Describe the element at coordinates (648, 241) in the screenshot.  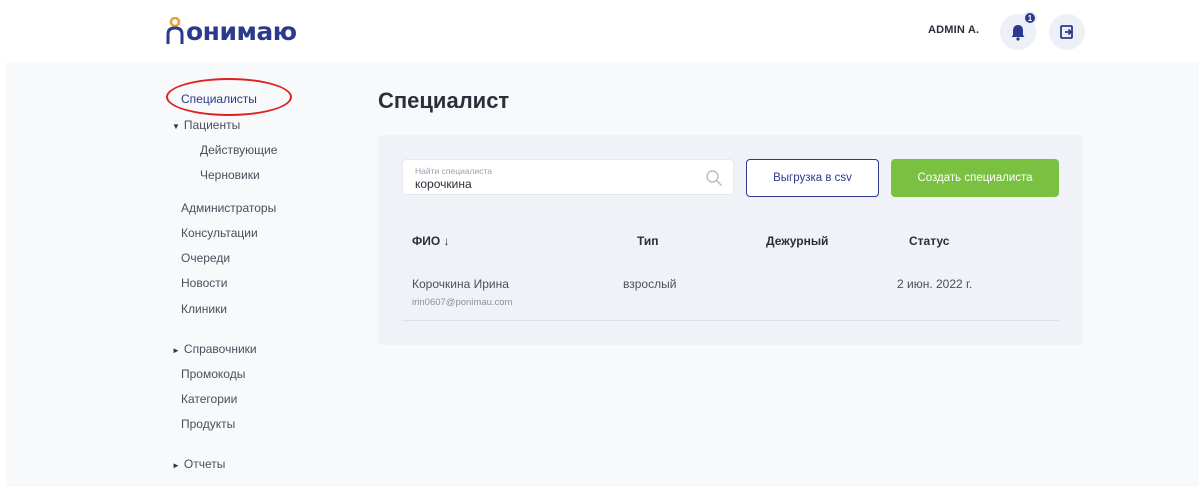
I see `column-header-type: Тип` at that location.